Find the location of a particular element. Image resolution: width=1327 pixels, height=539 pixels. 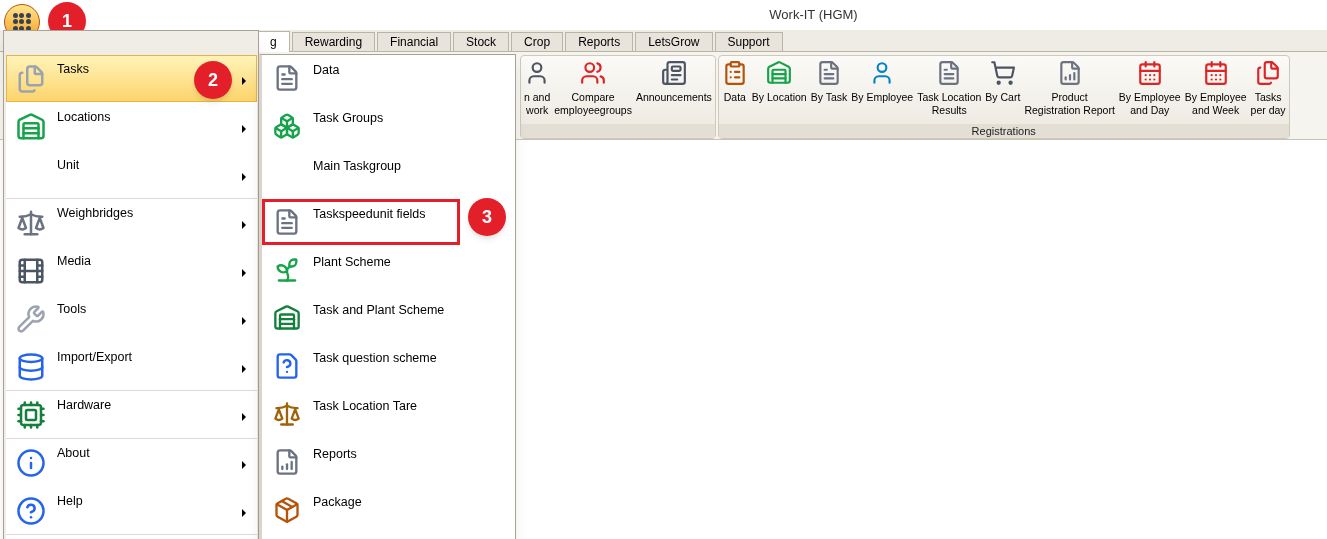

info-icon is located at coordinates (31, 463).